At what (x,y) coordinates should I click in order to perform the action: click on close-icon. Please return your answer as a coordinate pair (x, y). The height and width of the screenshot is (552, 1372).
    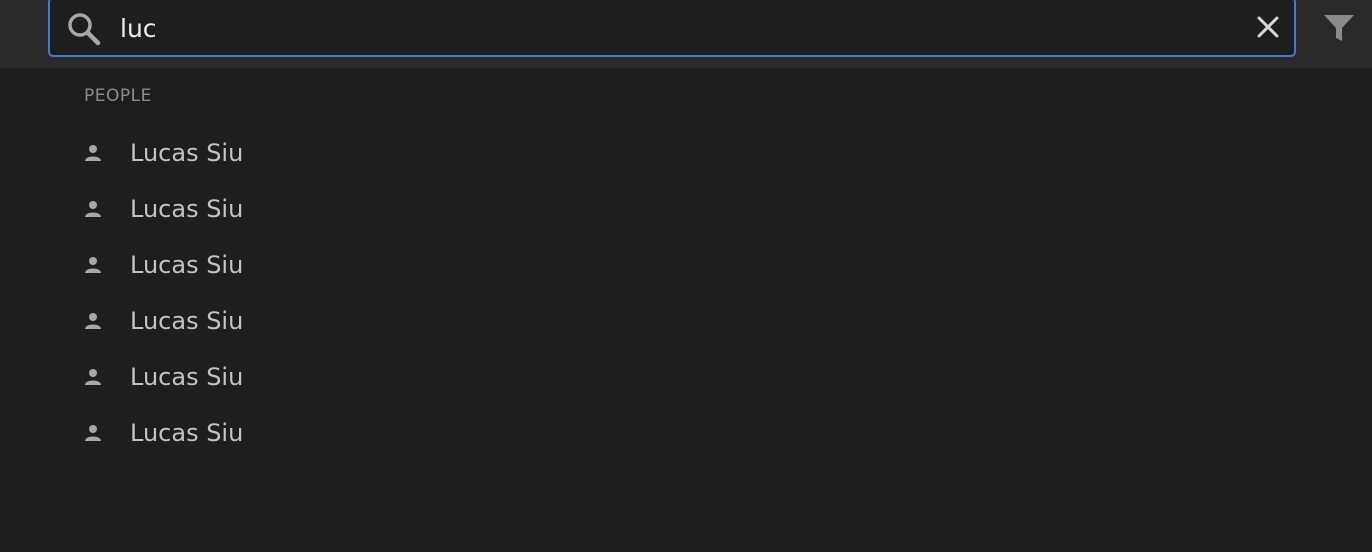
    Looking at the image, I should click on (1268, 27).